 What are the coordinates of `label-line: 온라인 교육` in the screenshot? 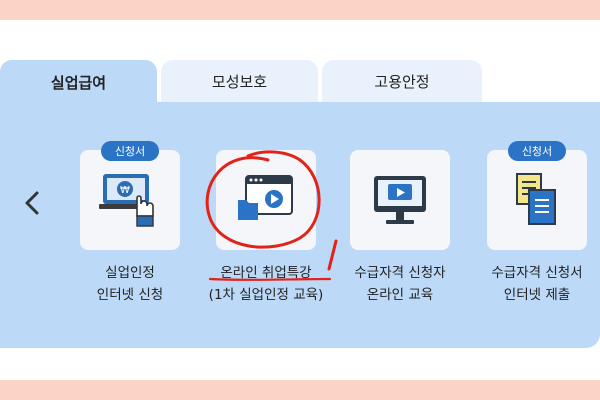 It's located at (400, 295).